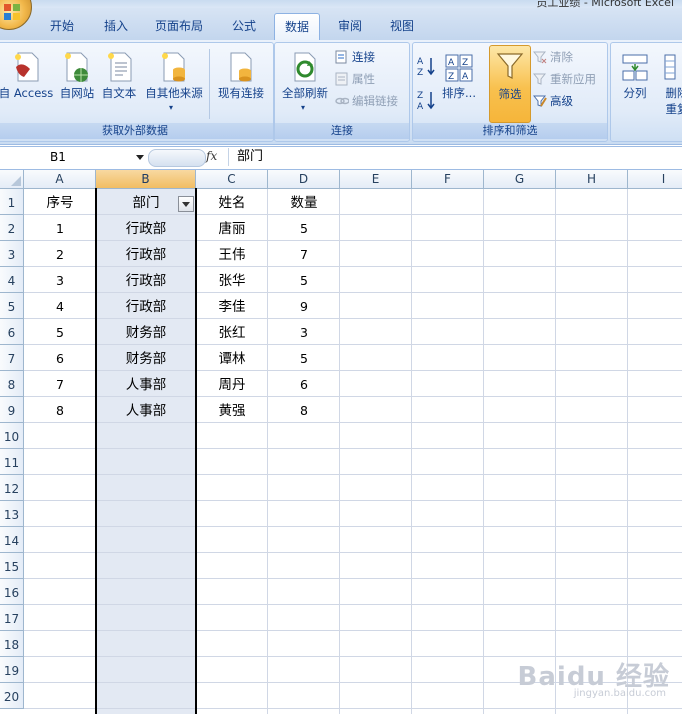  What do you see at coordinates (353, 526) in the screenshot?
I see `gridline` at bounding box center [353, 526].